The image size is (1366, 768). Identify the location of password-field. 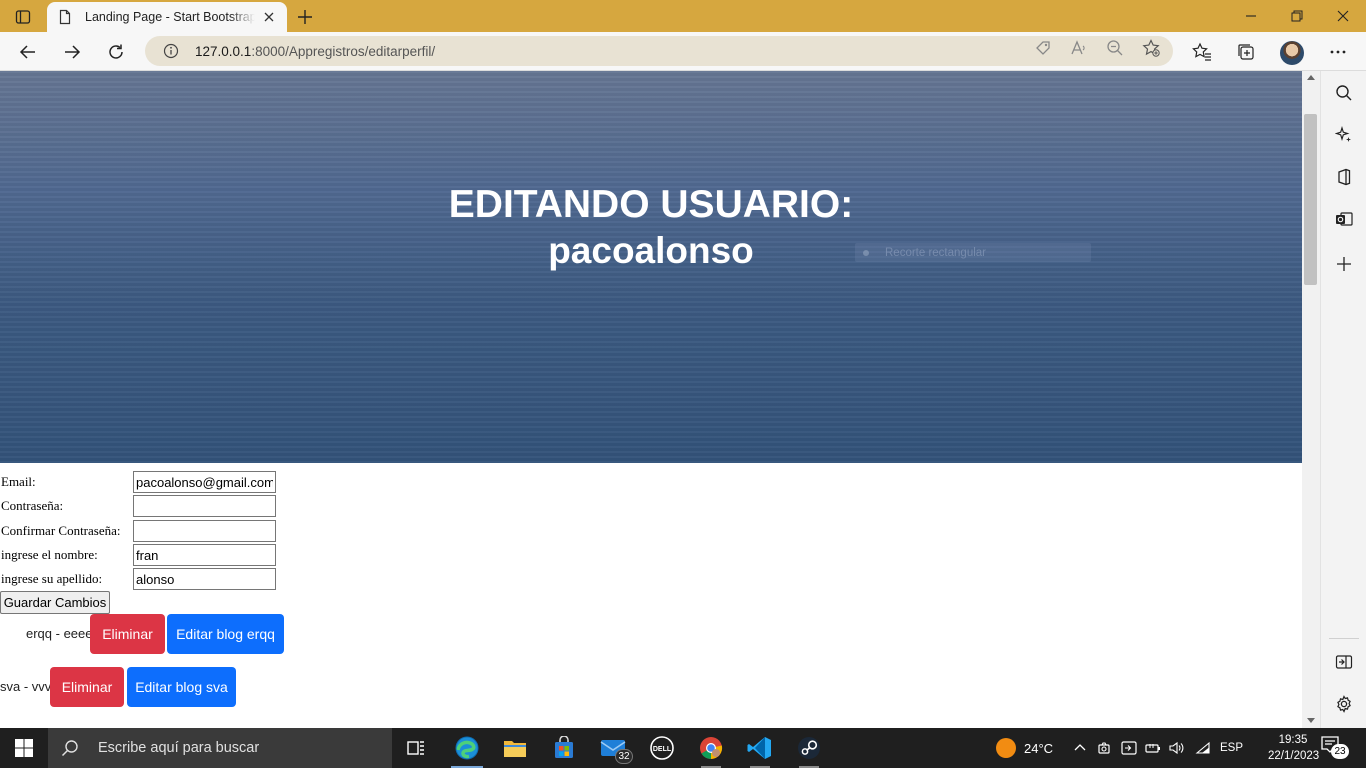
(204, 506).